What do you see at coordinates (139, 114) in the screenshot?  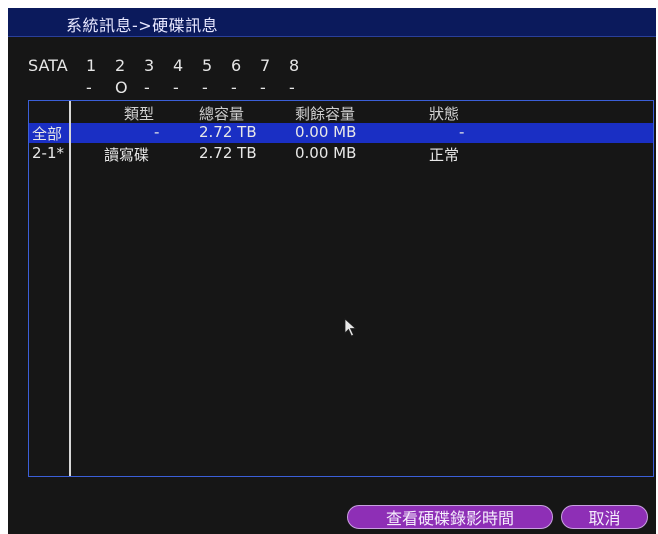 I see `header-type: 類型` at bounding box center [139, 114].